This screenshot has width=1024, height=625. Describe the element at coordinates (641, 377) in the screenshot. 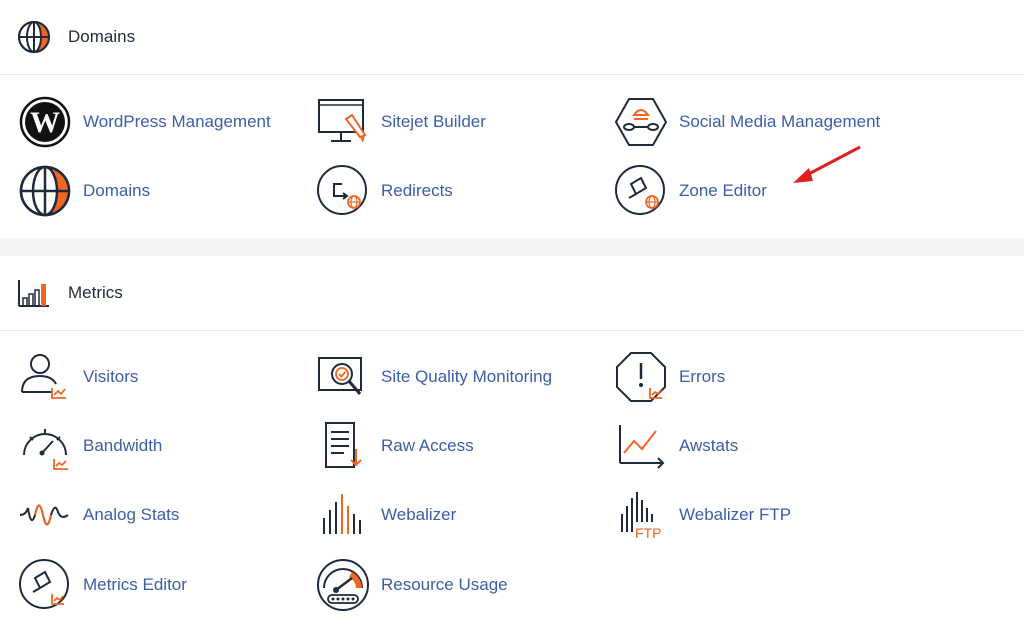

I see `errors-icon` at that location.